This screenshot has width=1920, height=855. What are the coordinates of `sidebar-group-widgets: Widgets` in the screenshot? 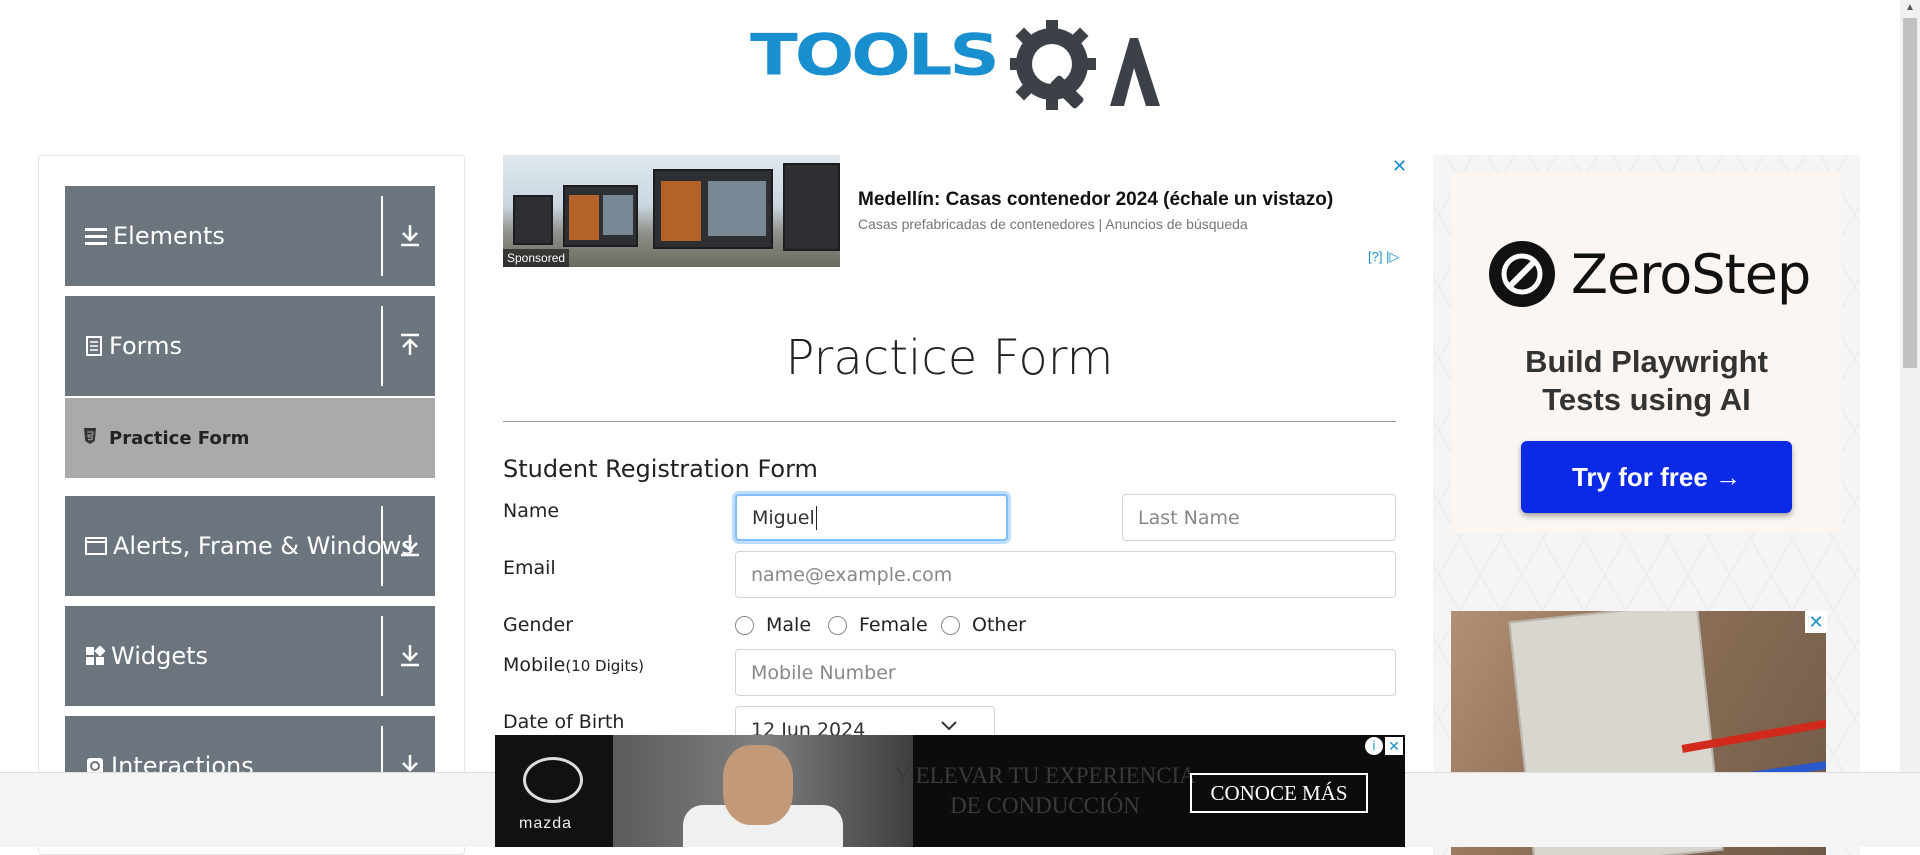 It's located at (250, 656).